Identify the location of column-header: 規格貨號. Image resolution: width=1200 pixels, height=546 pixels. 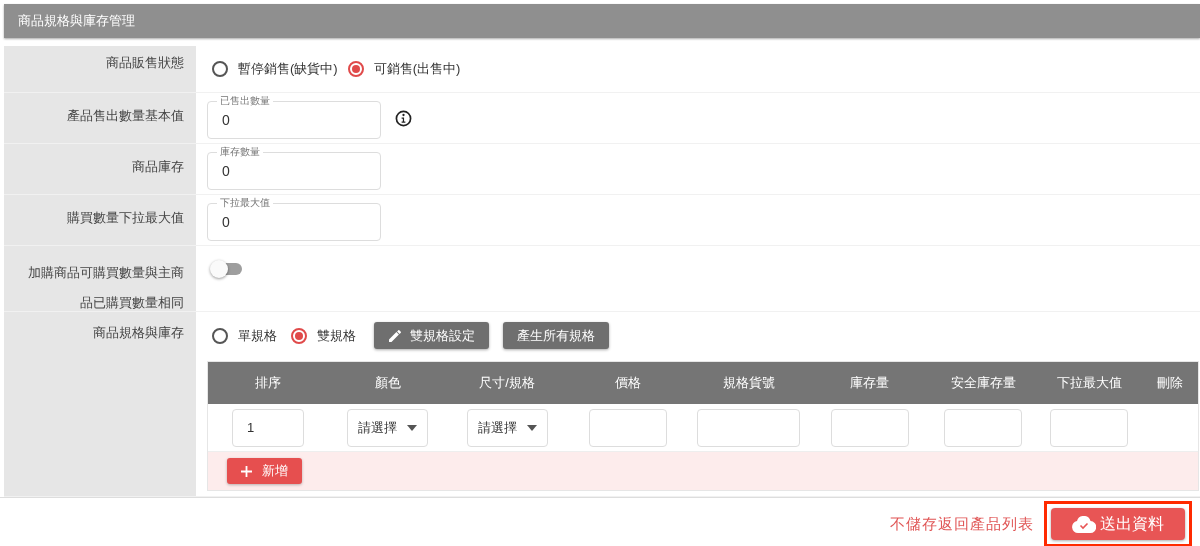
(748, 383).